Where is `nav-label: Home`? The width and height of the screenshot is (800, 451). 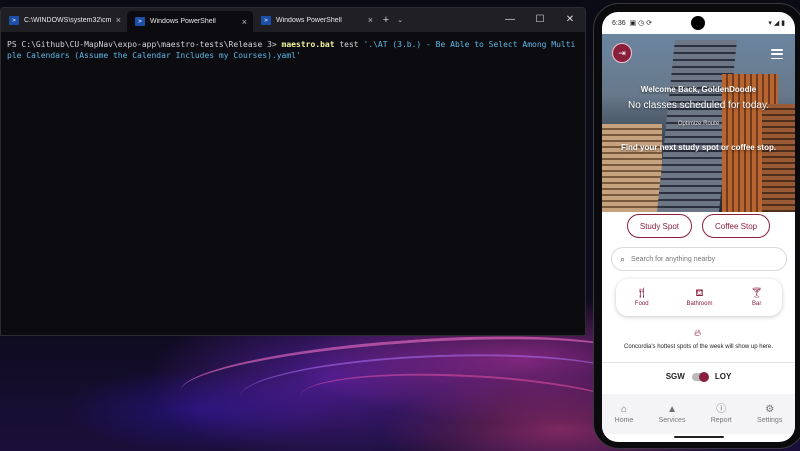
nav-label: Home is located at coordinates (624, 420).